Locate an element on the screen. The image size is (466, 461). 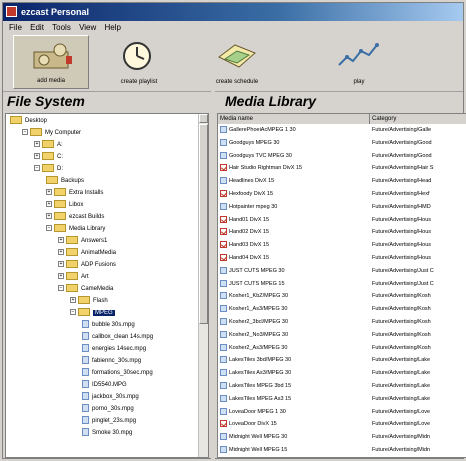
pane-splitter is located at coordinates (213, 275).